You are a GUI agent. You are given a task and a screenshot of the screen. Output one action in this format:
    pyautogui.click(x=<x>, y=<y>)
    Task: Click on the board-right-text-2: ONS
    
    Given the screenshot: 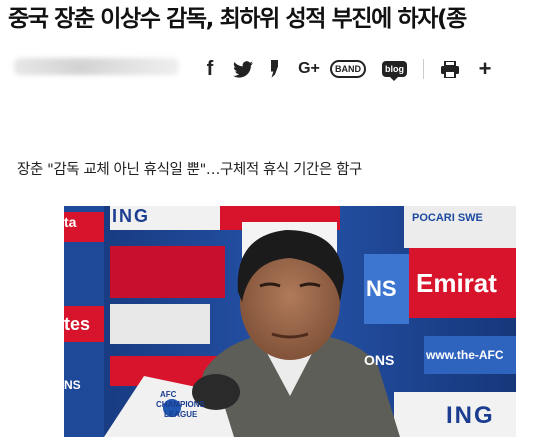 What is the action you would take?
    pyautogui.click(x=379, y=360)
    